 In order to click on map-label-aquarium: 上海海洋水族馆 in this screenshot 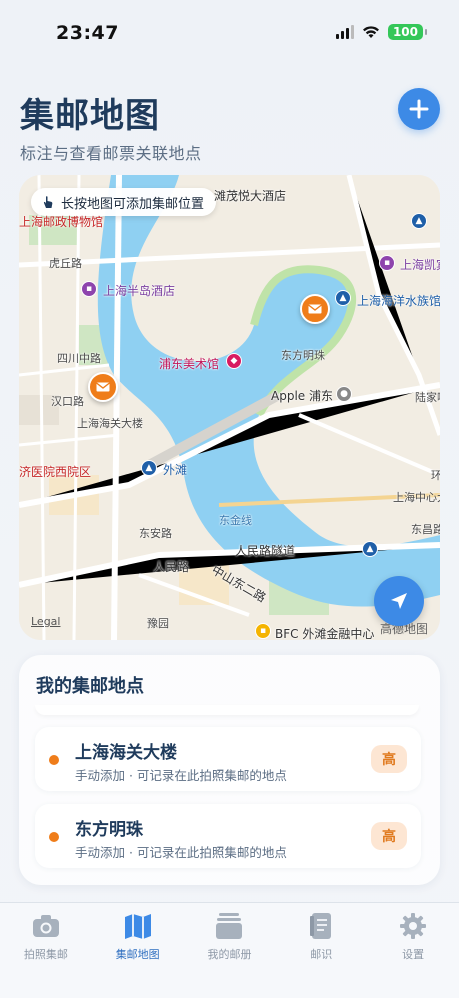, I will do `click(398, 301)`.